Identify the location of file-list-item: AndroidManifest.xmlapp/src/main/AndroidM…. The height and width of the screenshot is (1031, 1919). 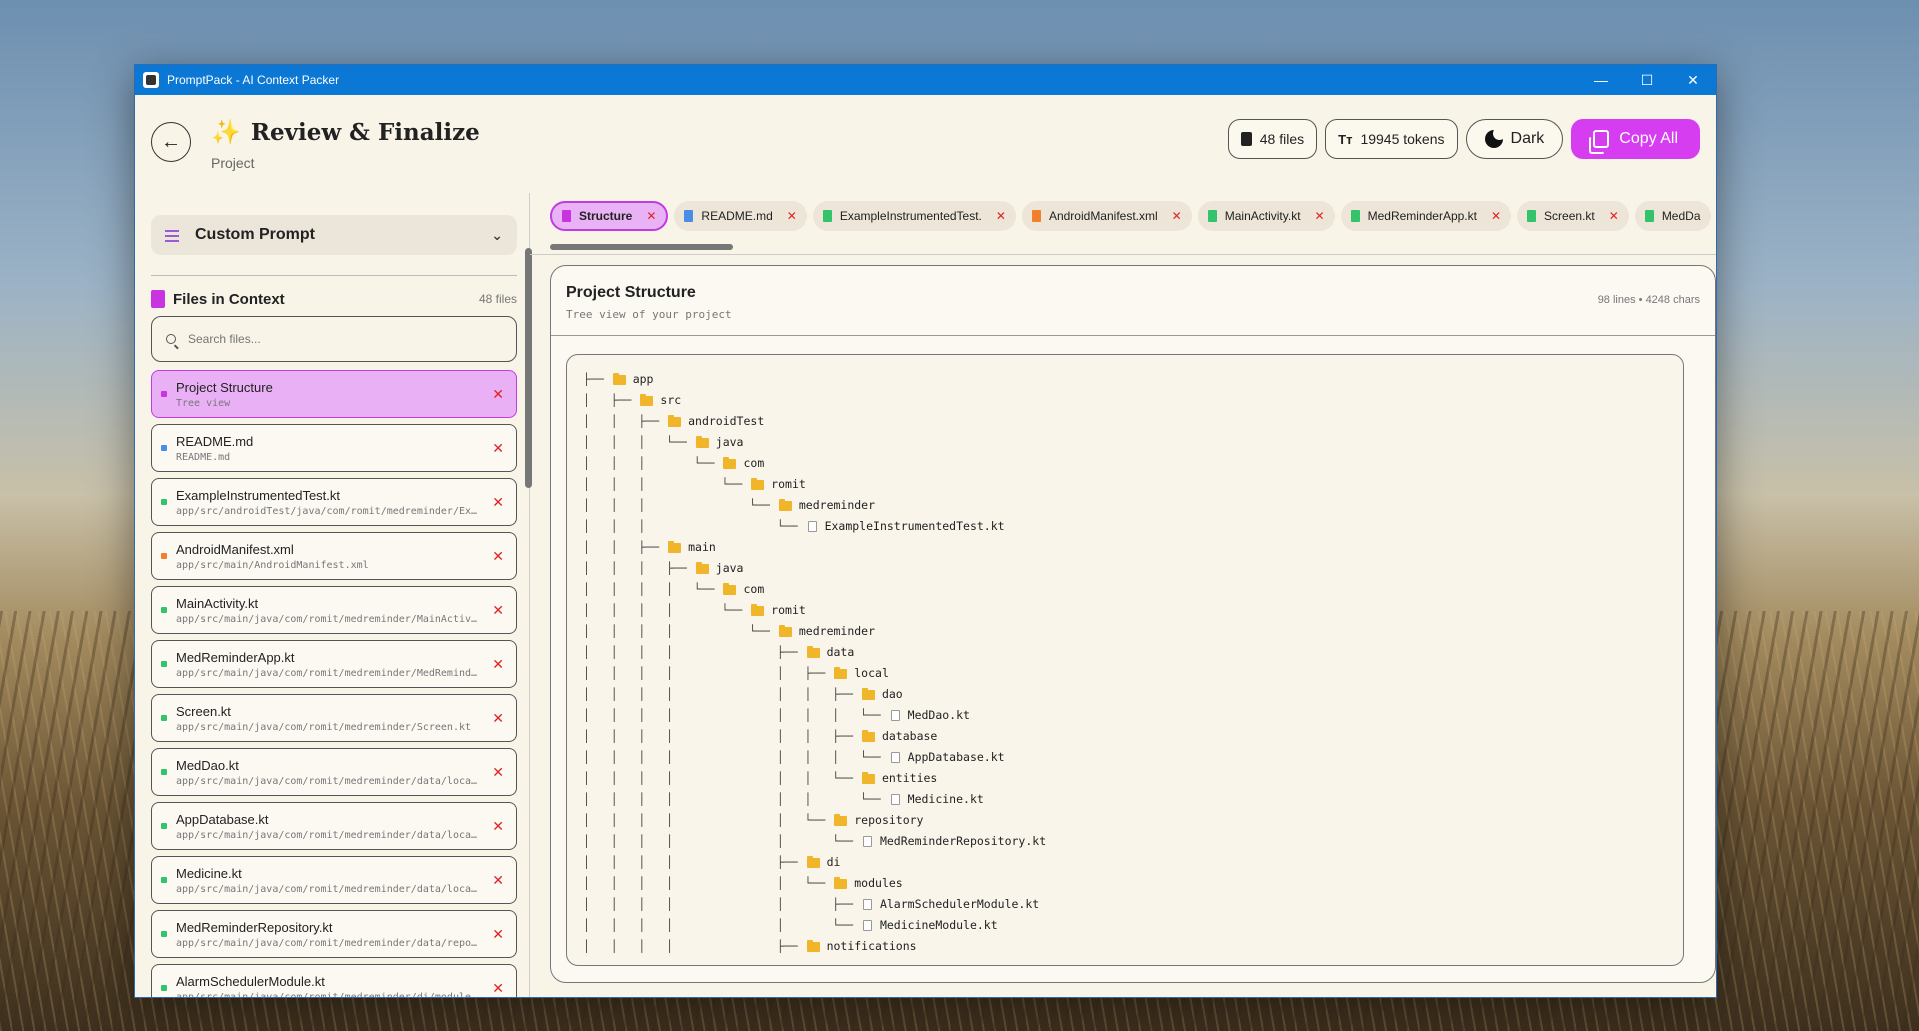
(334, 556).